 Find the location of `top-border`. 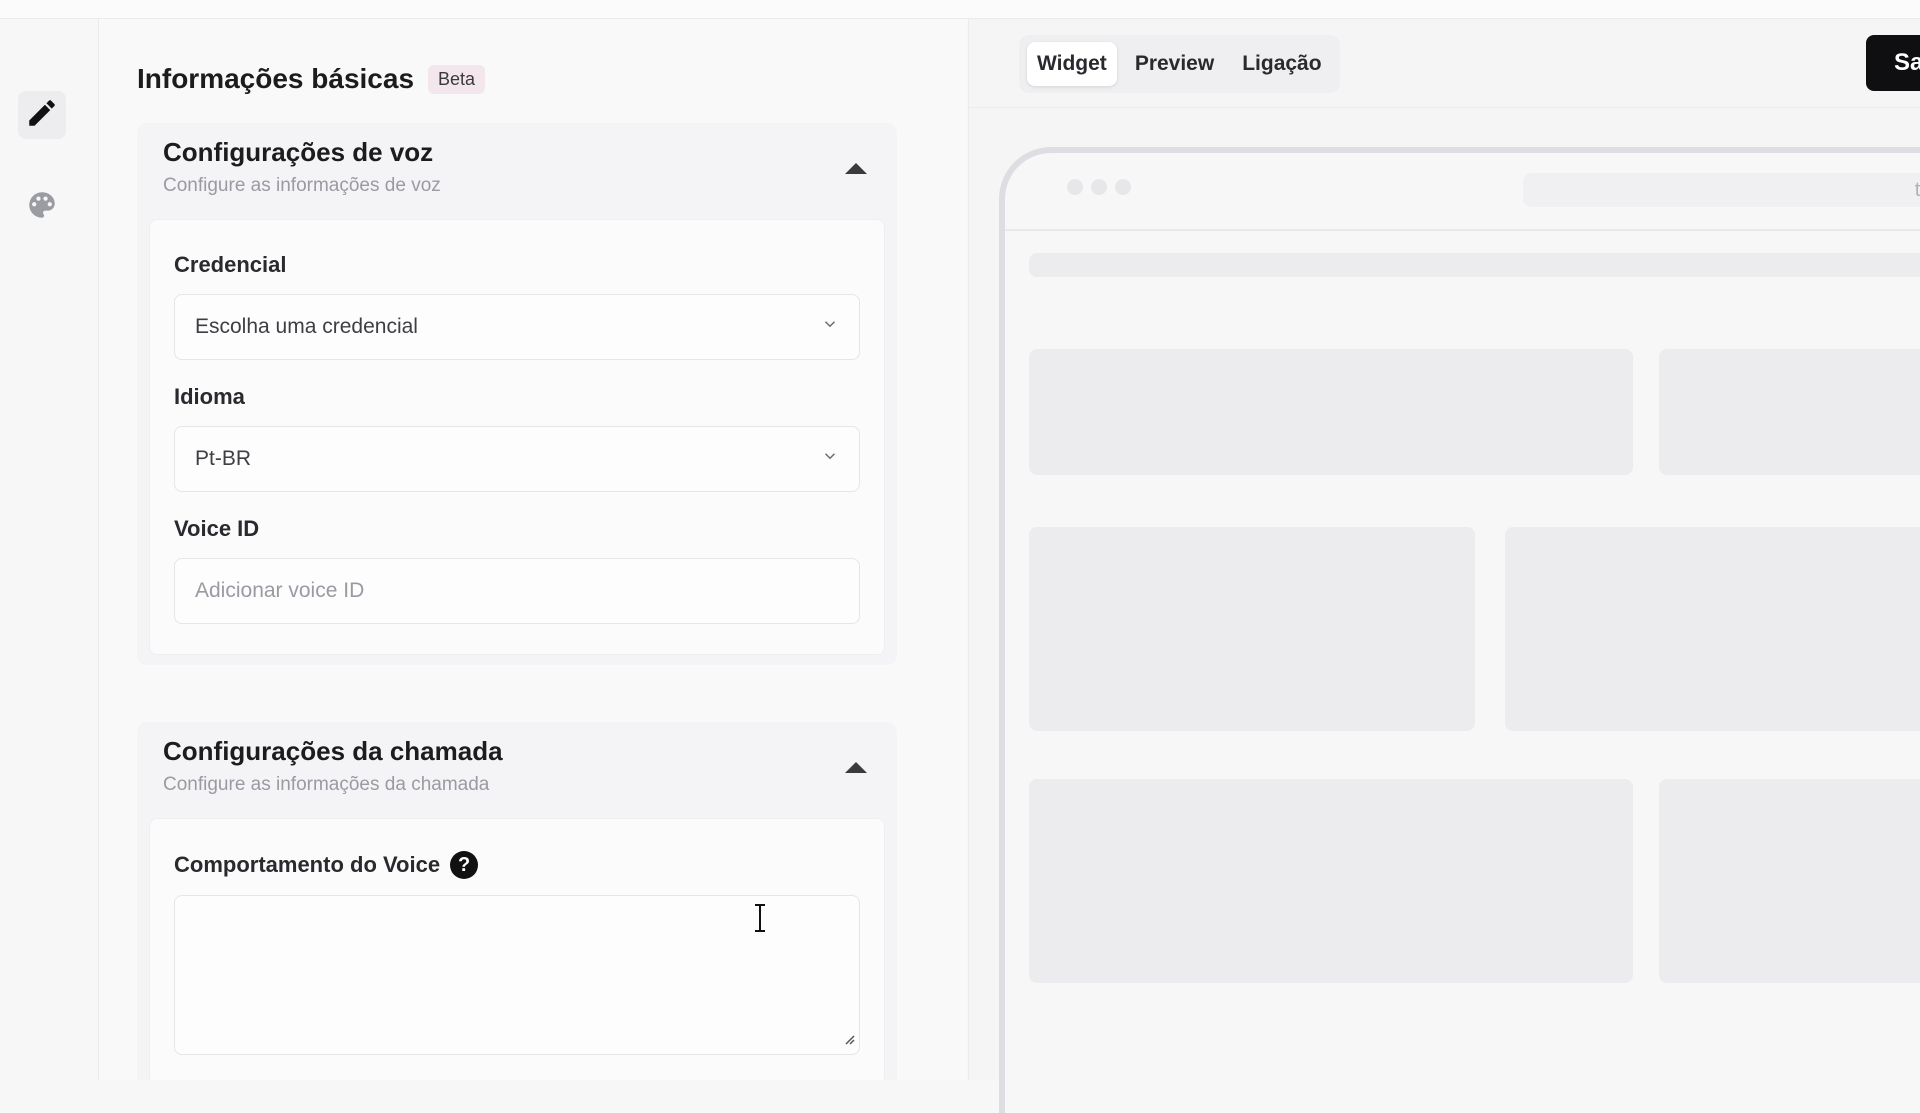

top-border is located at coordinates (960, 9).